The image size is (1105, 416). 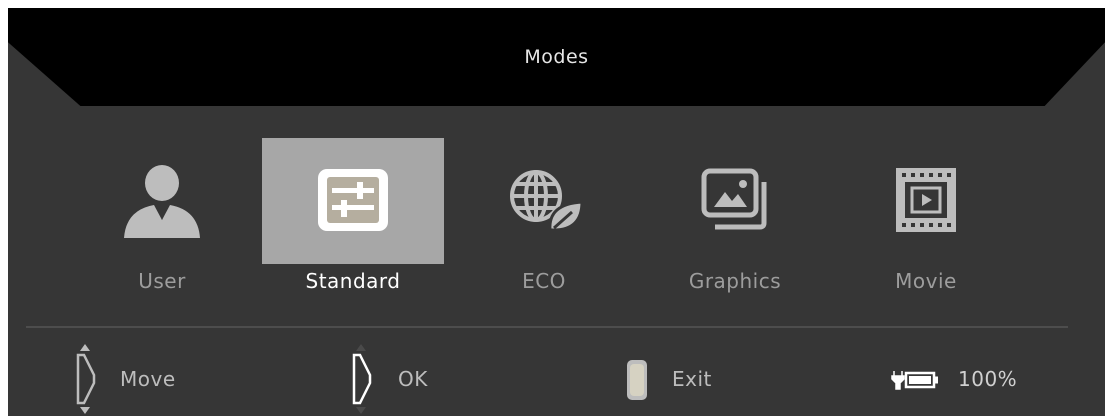 I want to click on hint-ok-label: OK, so click(x=413, y=379).